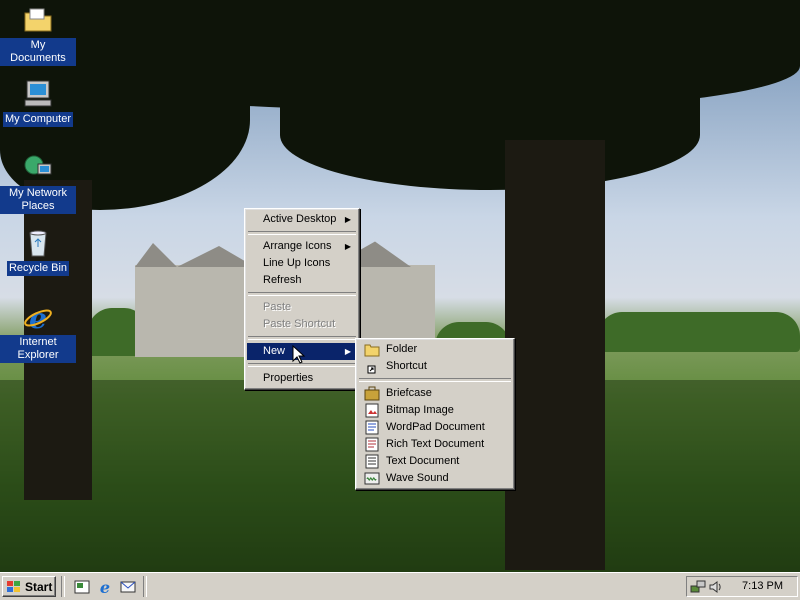 This screenshot has width=800, height=600. I want to click on desktop-icon-my-network-places: My Network Places, so click(38, 183).